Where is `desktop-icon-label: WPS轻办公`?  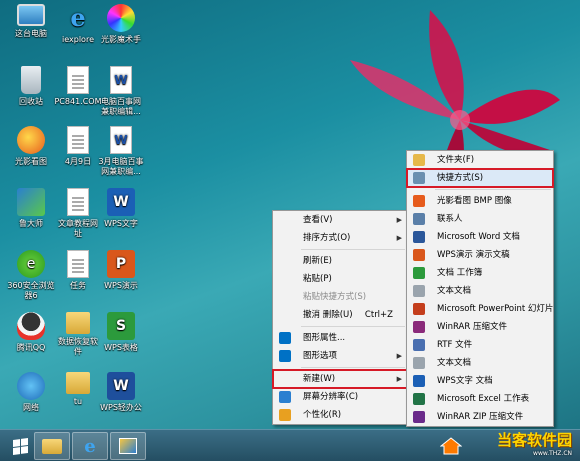
desktop-icon-label: WPS轻办公 is located at coordinates (121, 407).